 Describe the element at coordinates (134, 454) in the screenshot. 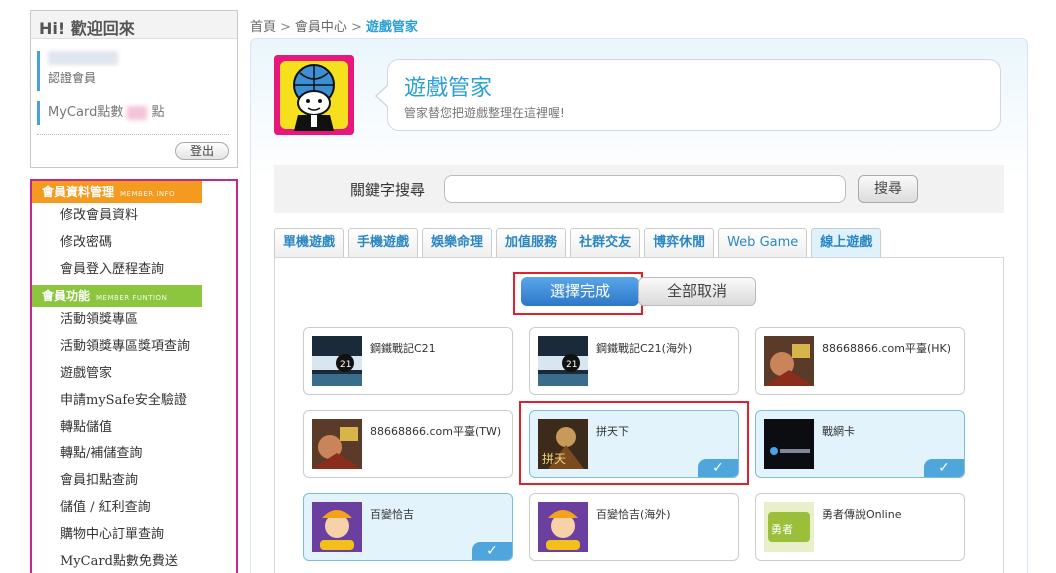

I see `sidebar-item-transfer-query: 轉點/補儲查詢` at that location.